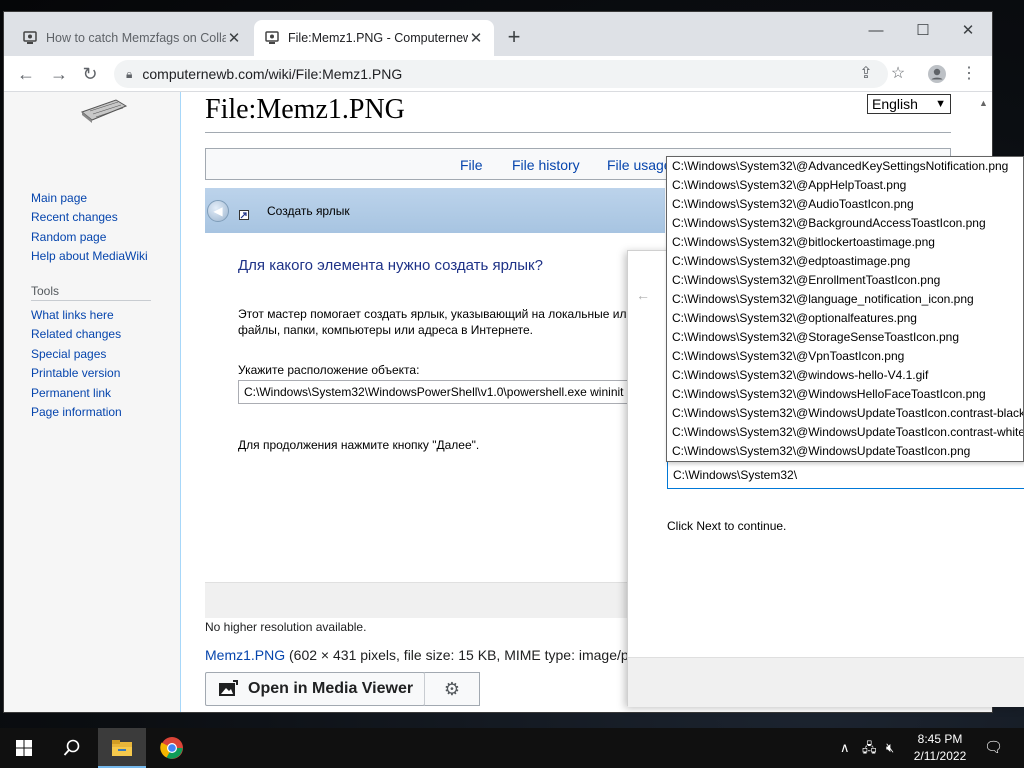 The image size is (1024, 768). I want to click on sidebar-item-help: Help about MediaWiki, so click(89, 256).